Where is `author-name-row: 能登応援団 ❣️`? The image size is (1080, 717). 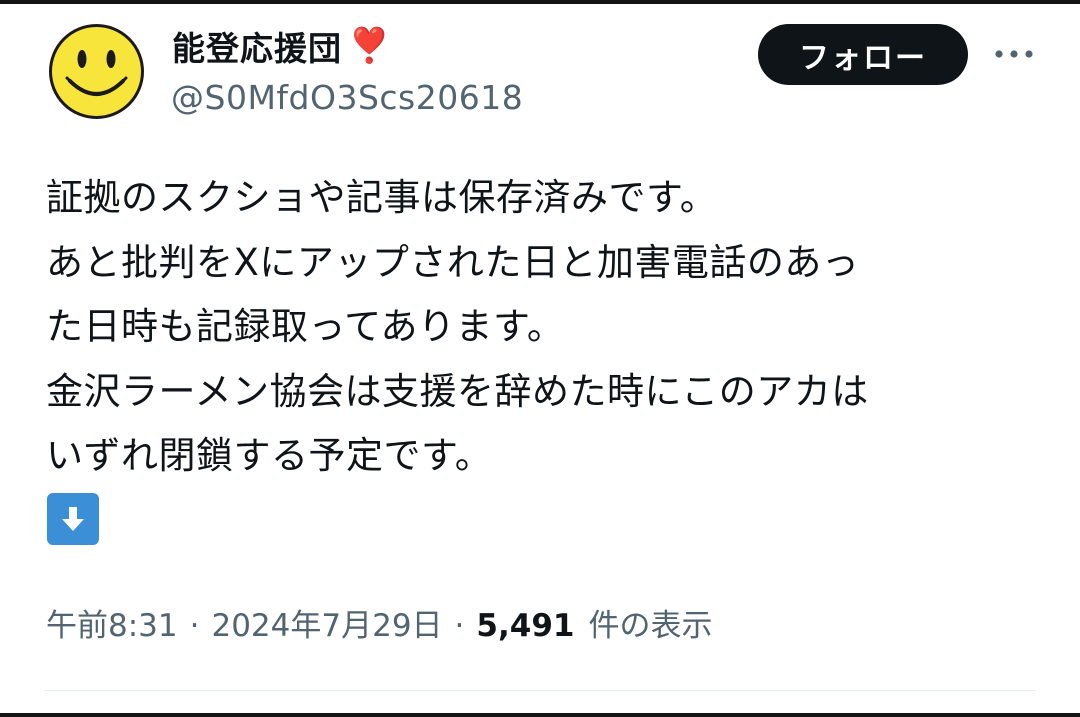
author-name-row: 能登応援団 ❣️ is located at coordinates (281, 46).